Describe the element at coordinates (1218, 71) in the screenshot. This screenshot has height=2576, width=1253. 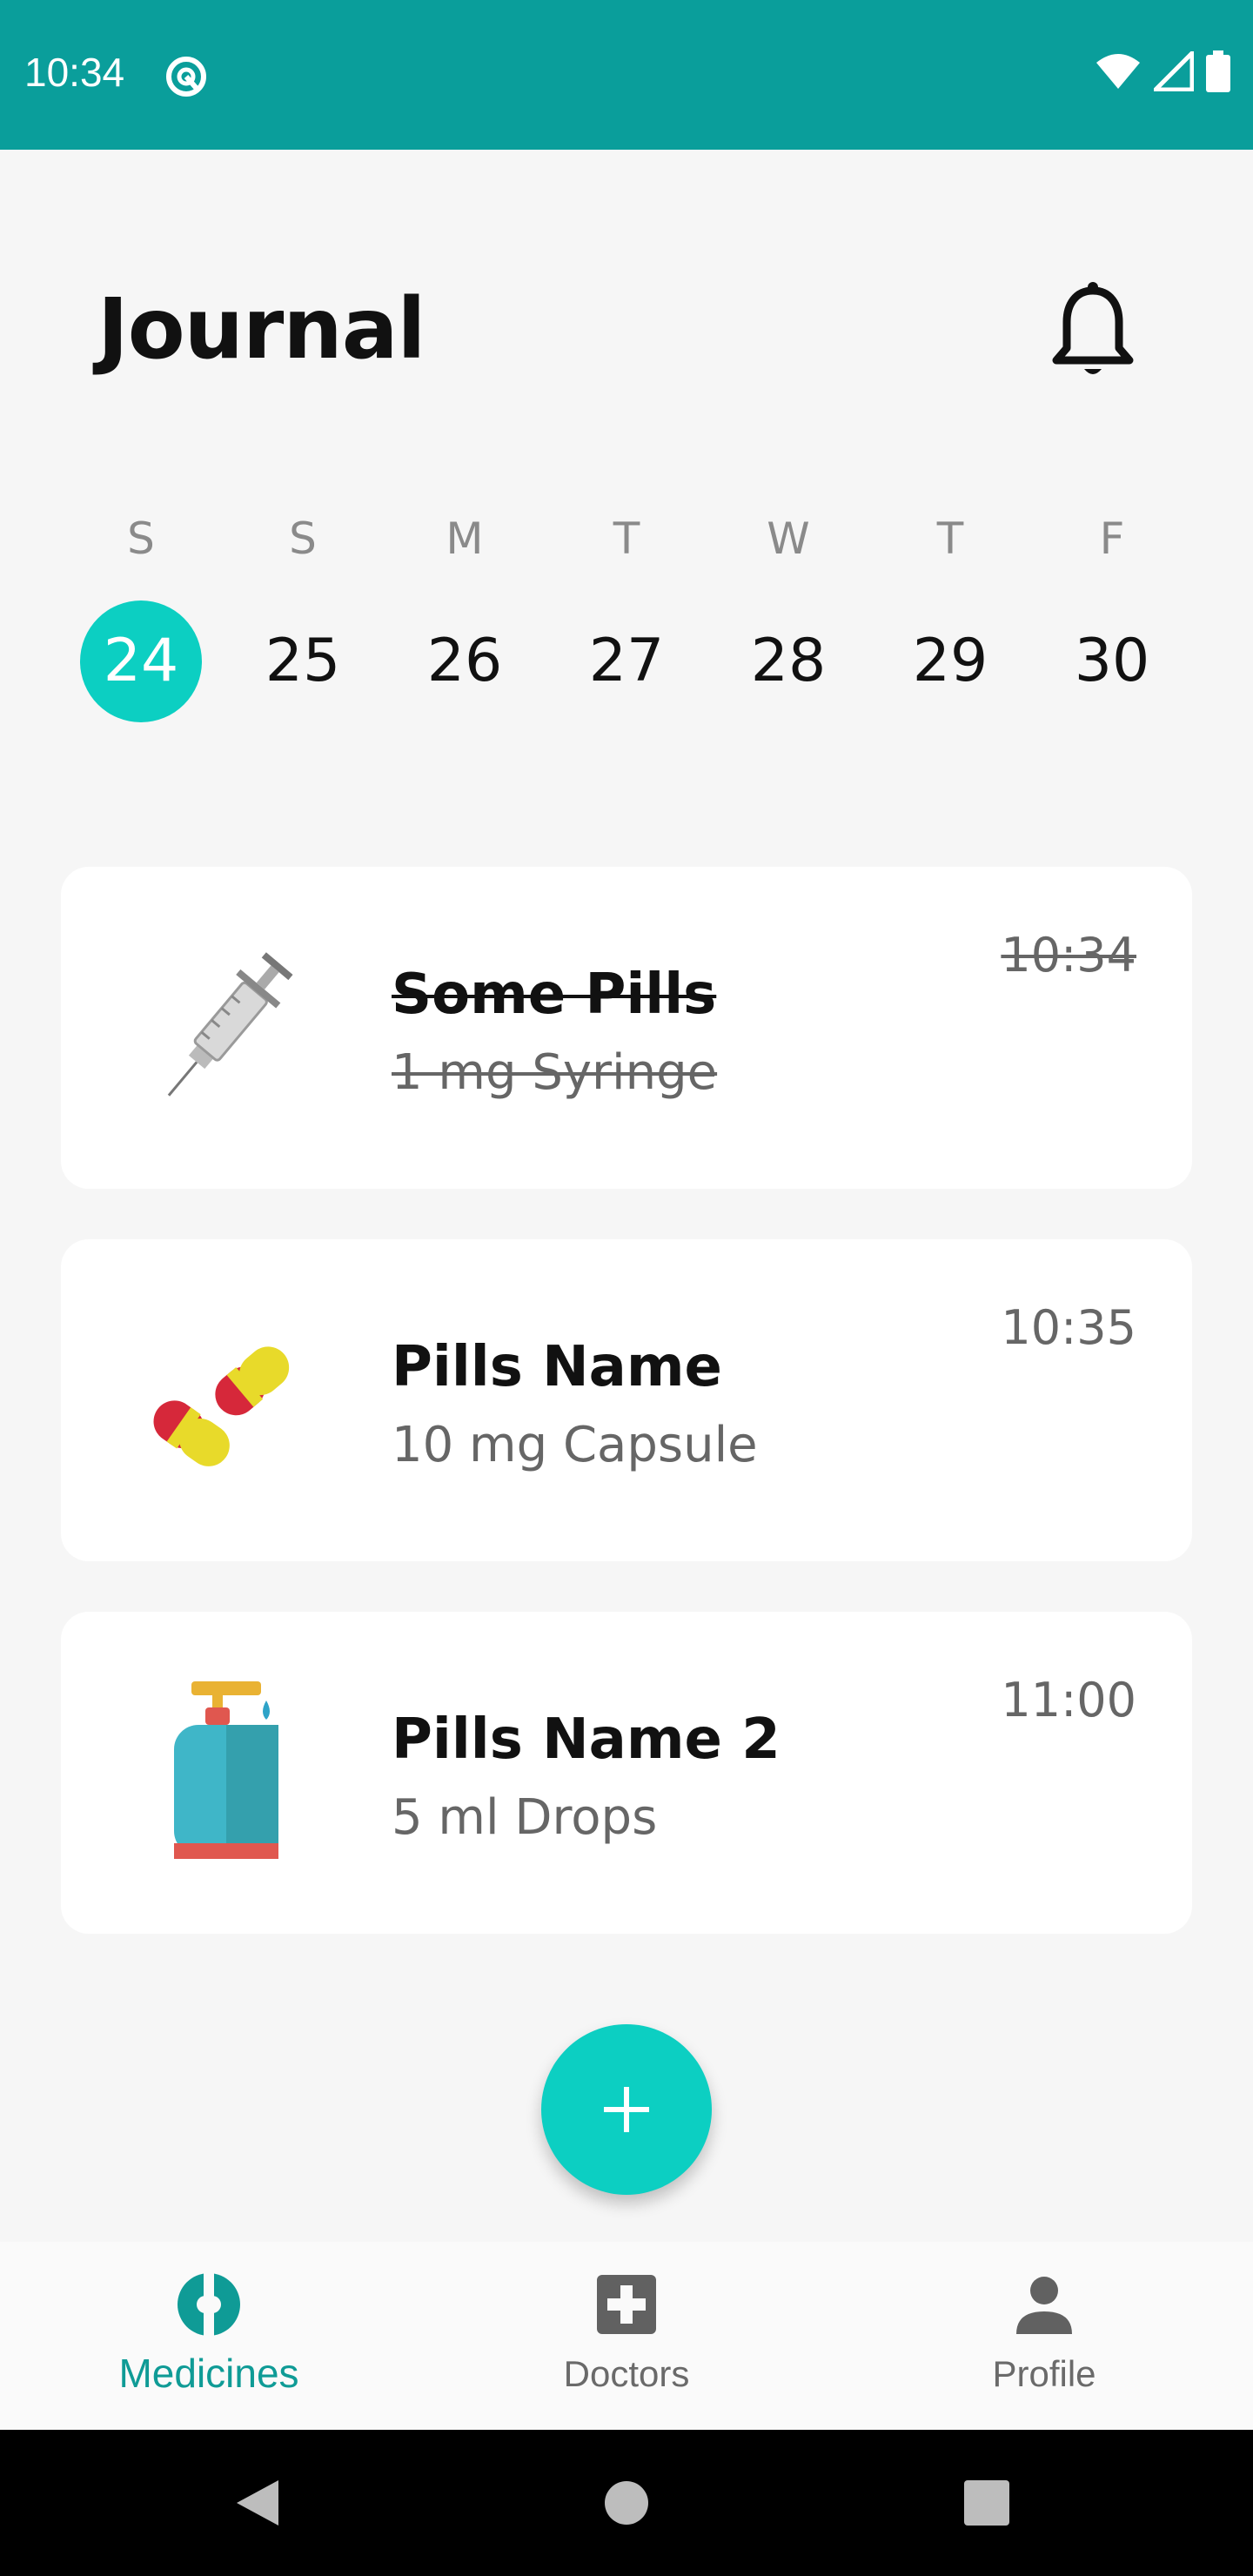
I see `battery-icon` at that location.